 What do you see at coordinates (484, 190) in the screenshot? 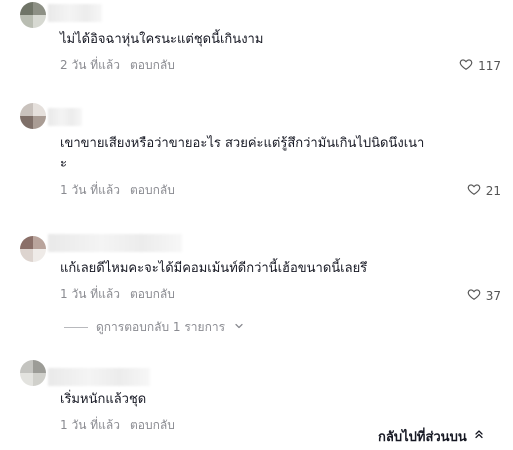
I see `like-button: 21` at bounding box center [484, 190].